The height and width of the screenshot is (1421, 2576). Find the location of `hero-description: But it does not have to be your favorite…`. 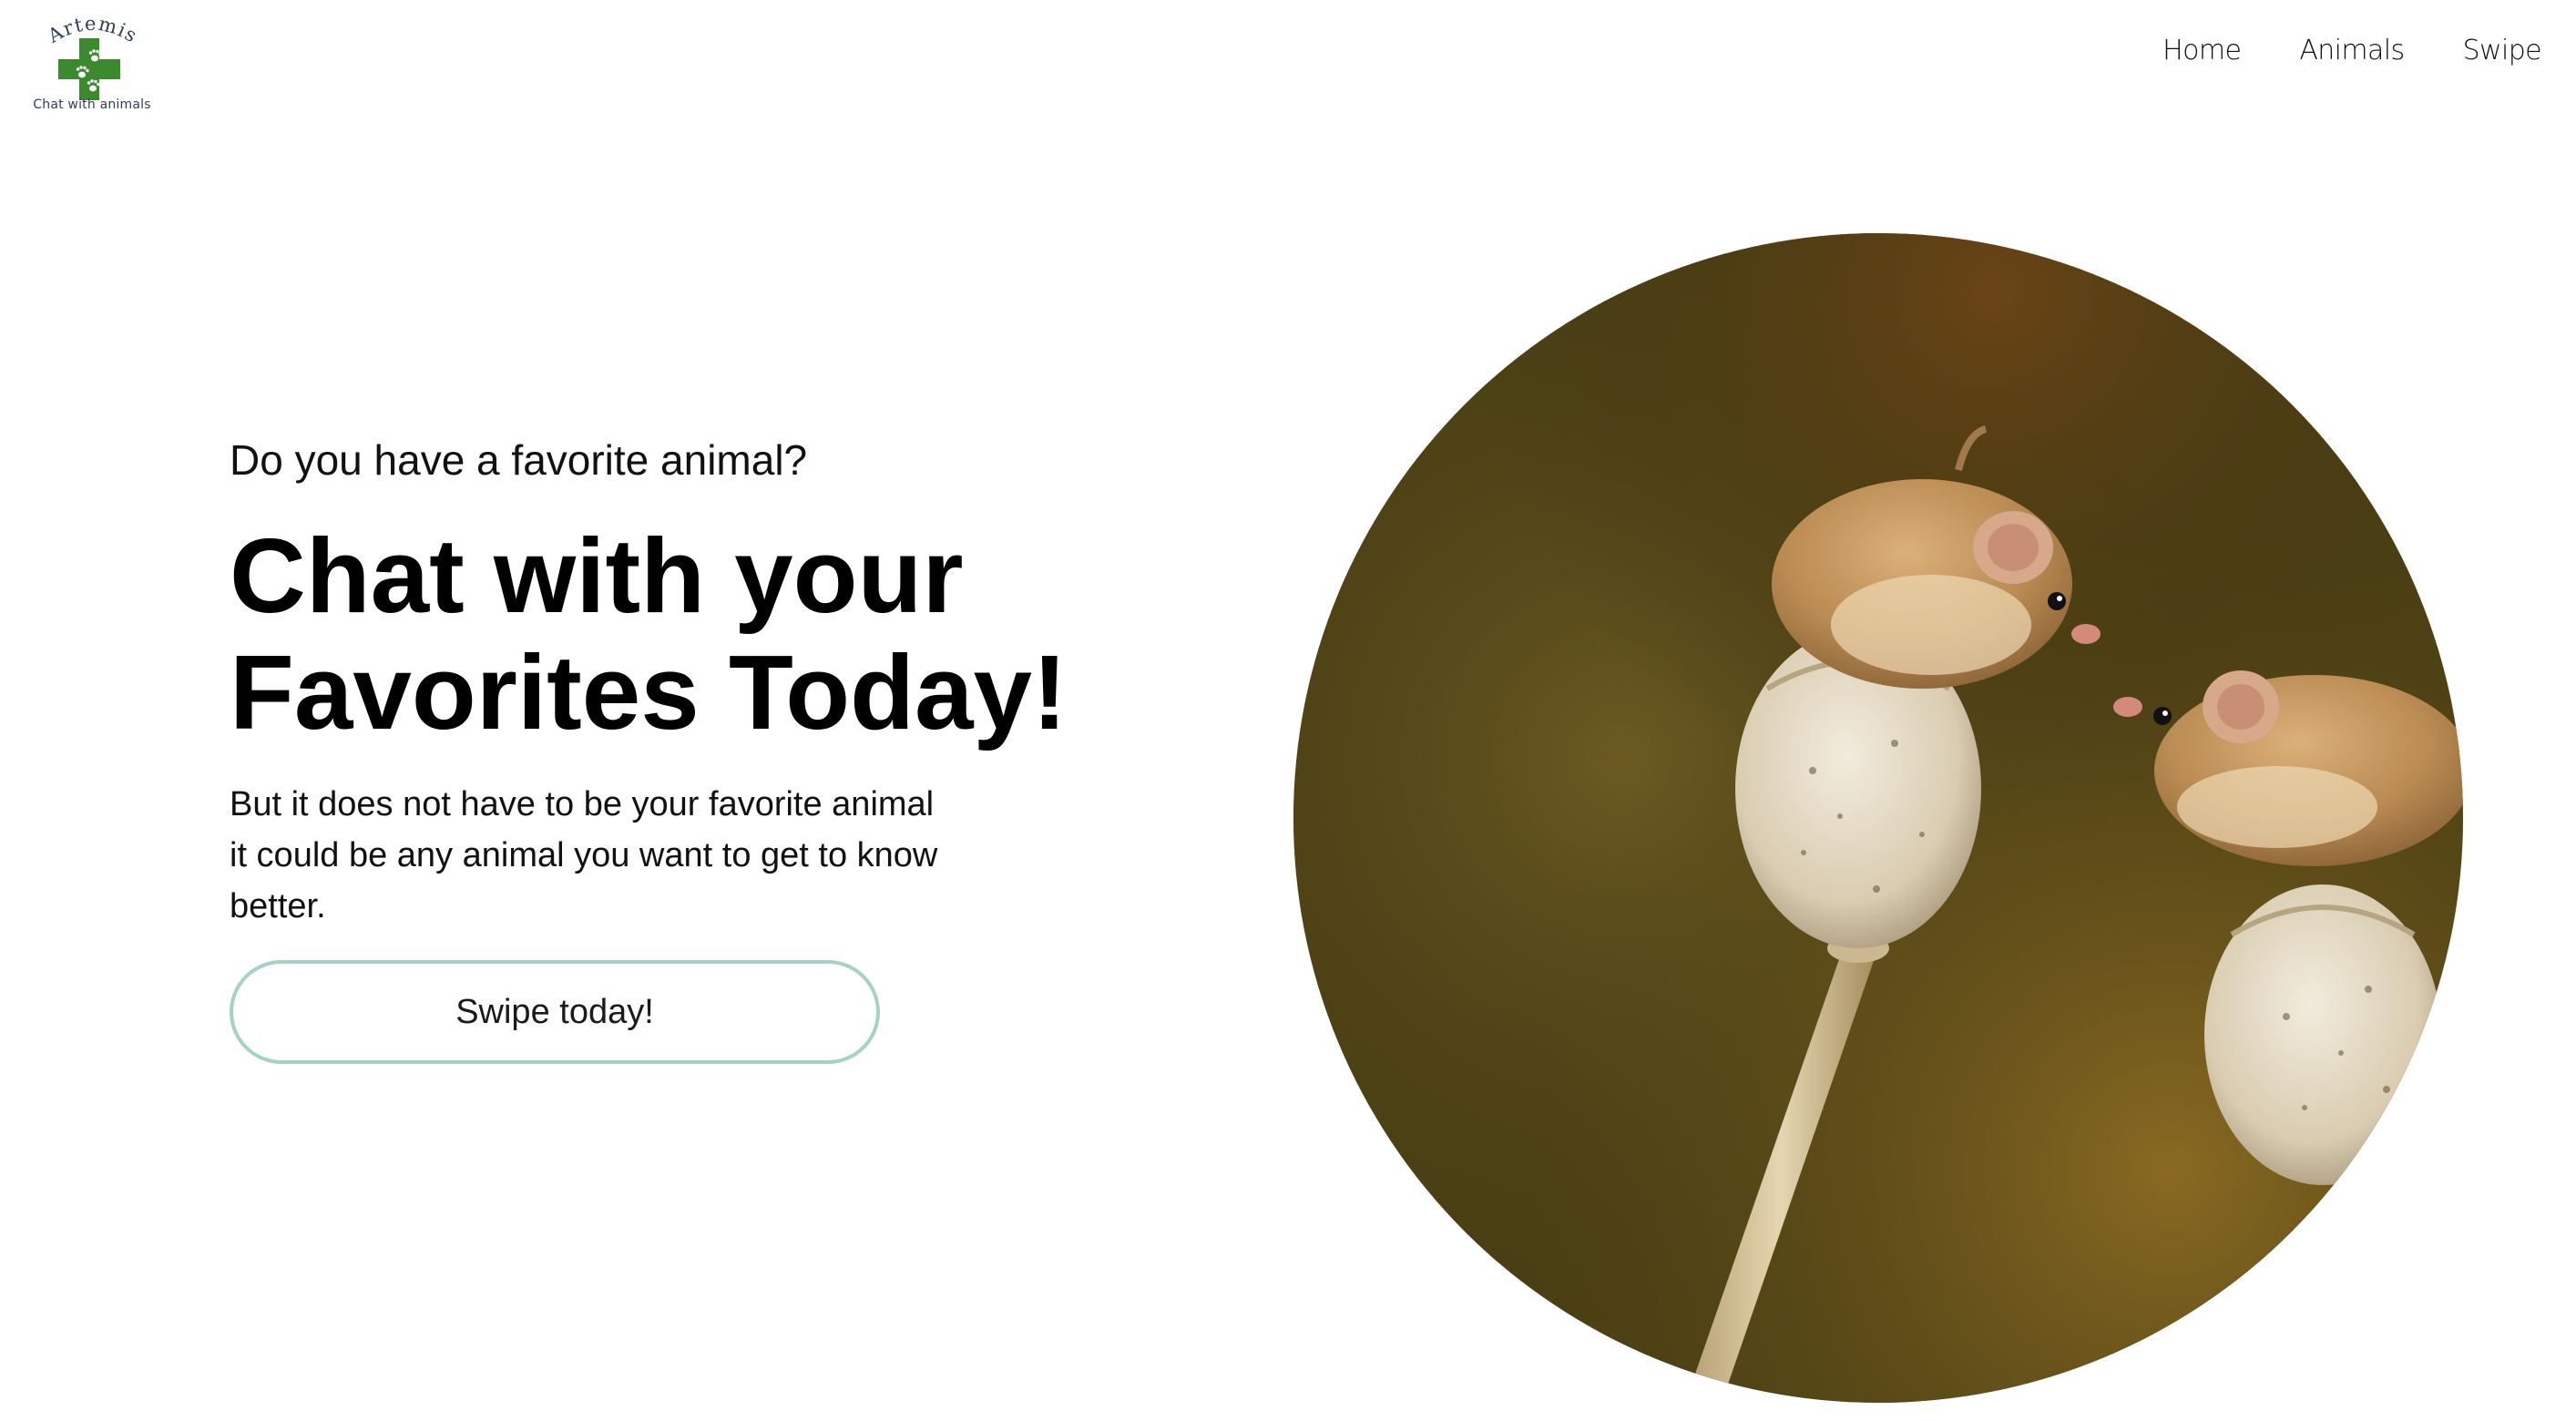

hero-description: But it does not have to be your favorite… is located at coordinates (631, 855).